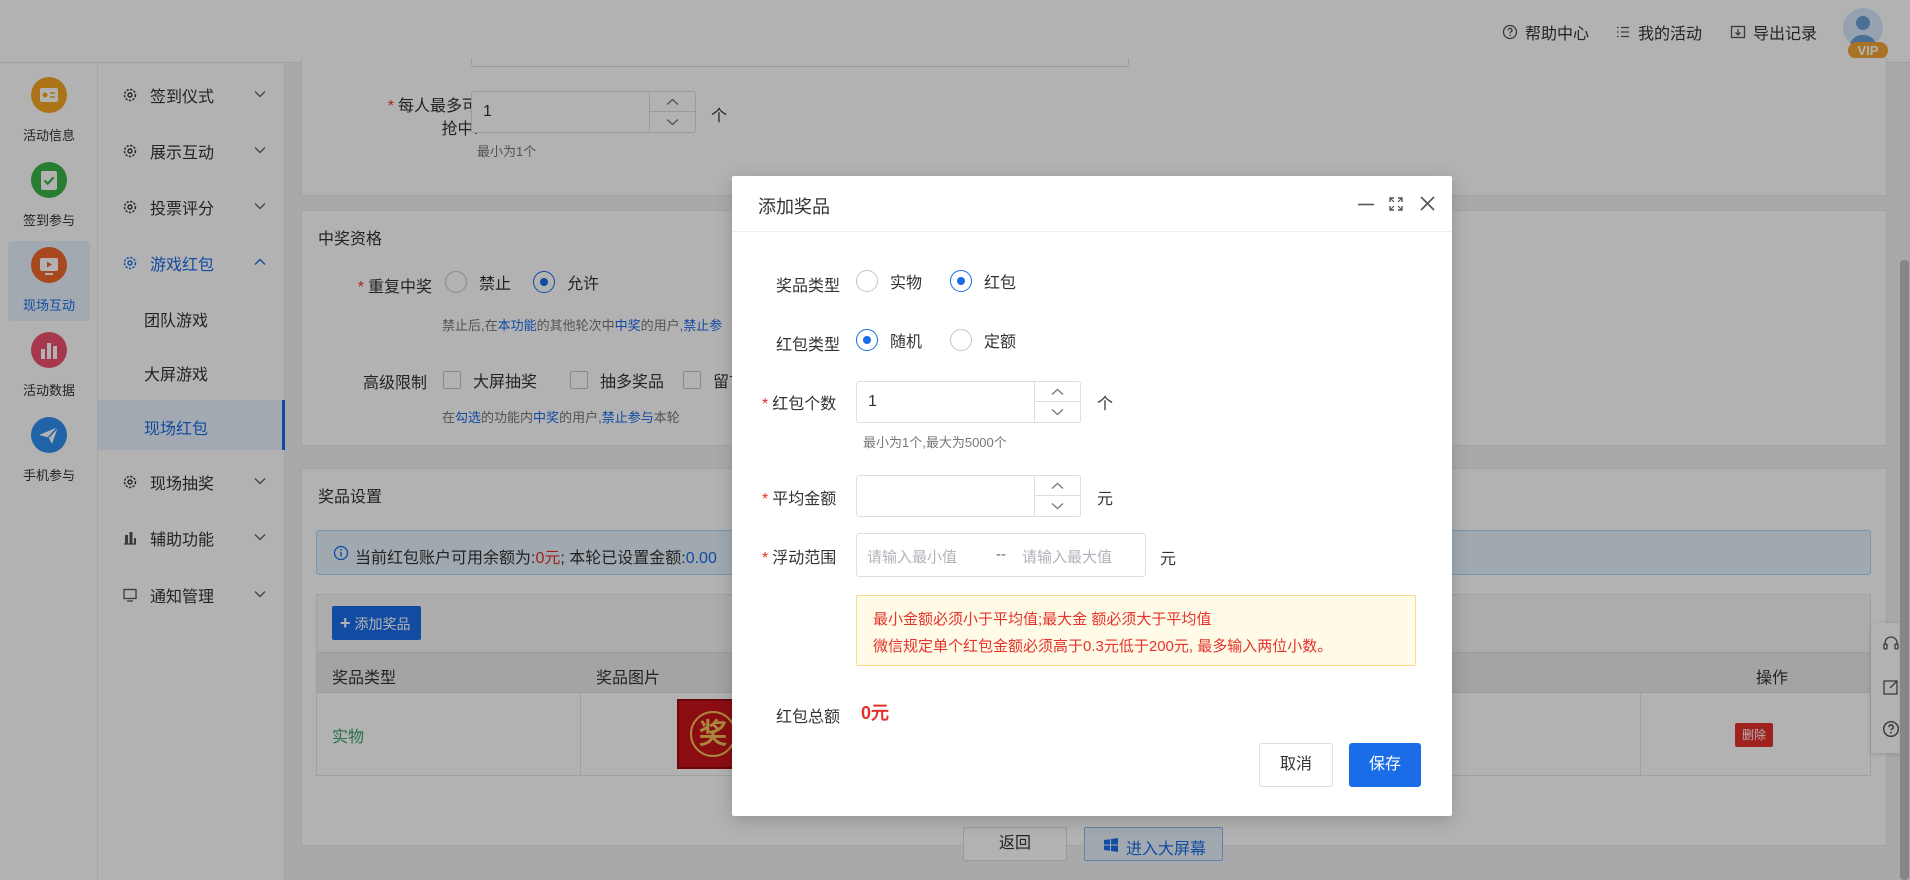 The height and width of the screenshot is (880, 1910). What do you see at coordinates (794, 207) in the screenshot?
I see `dialog-title: 添加奖品` at bounding box center [794, 207].